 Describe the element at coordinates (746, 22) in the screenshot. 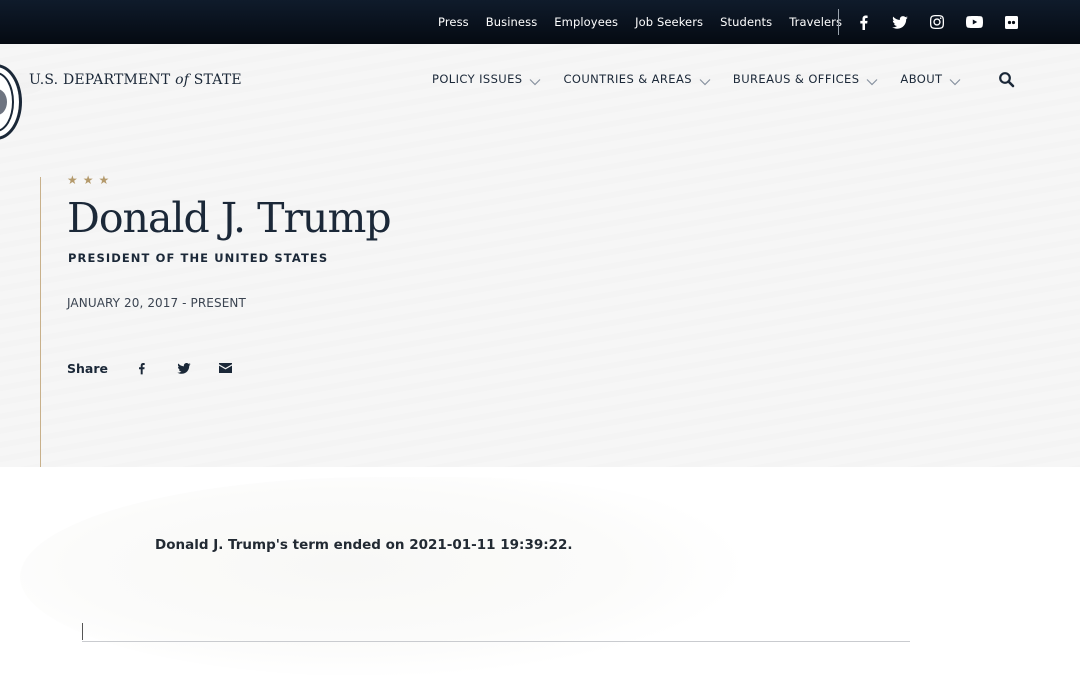

I see `utility-link-students: Students` at that location.